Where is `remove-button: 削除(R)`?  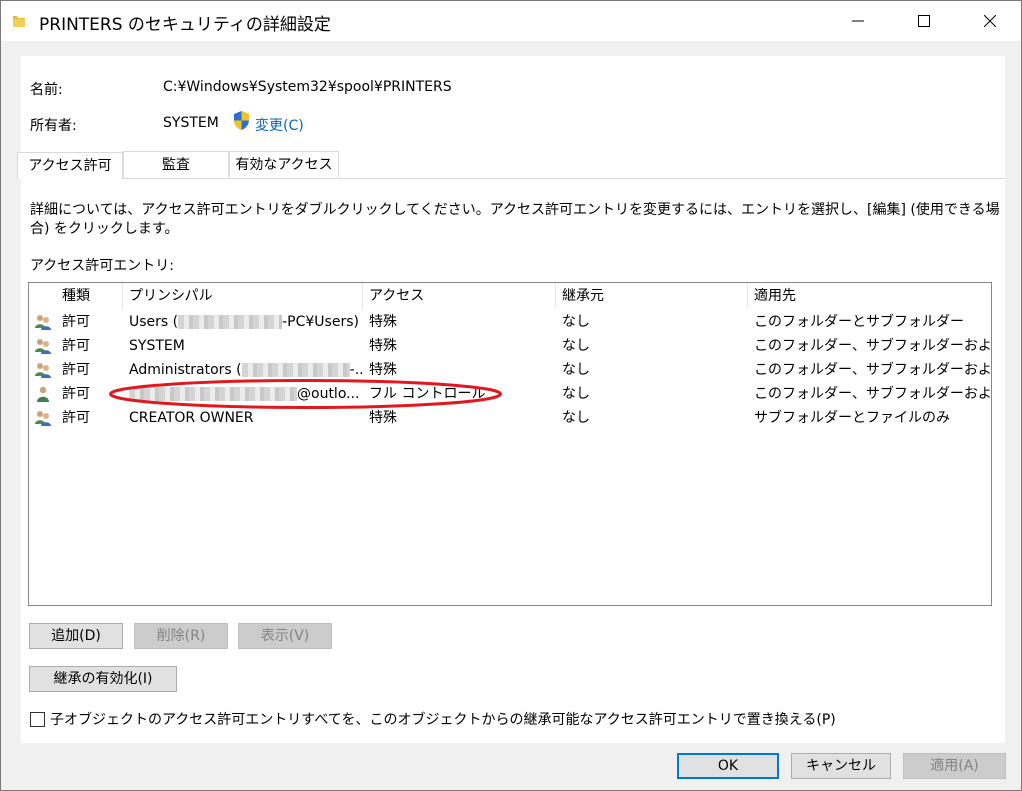 remove-button: 削除(R) is located at coordinates (181, 636).